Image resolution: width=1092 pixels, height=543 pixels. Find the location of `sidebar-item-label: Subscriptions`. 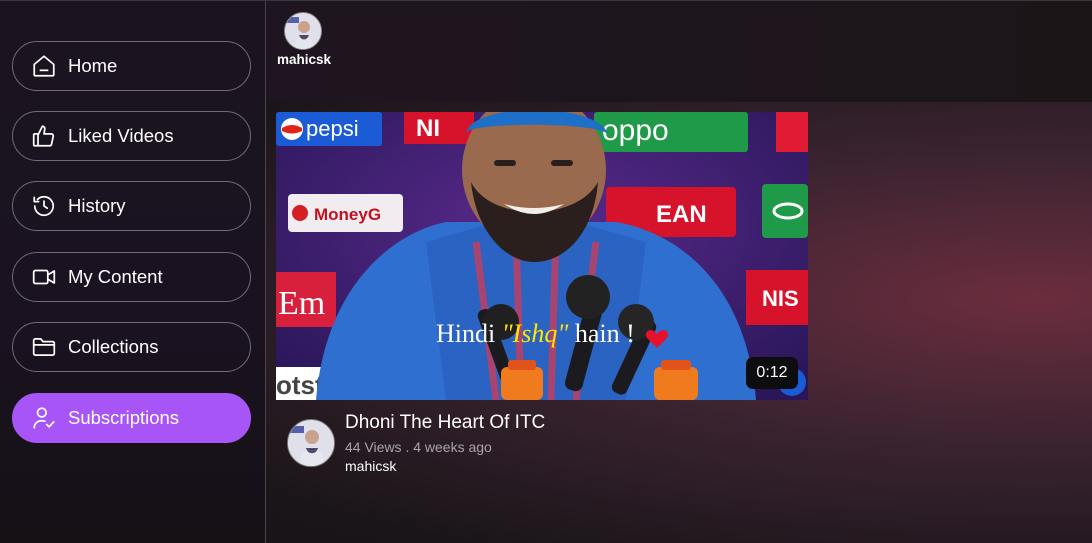

sidebar-item-label: Subscriptions is located at coordinates (124, 417).